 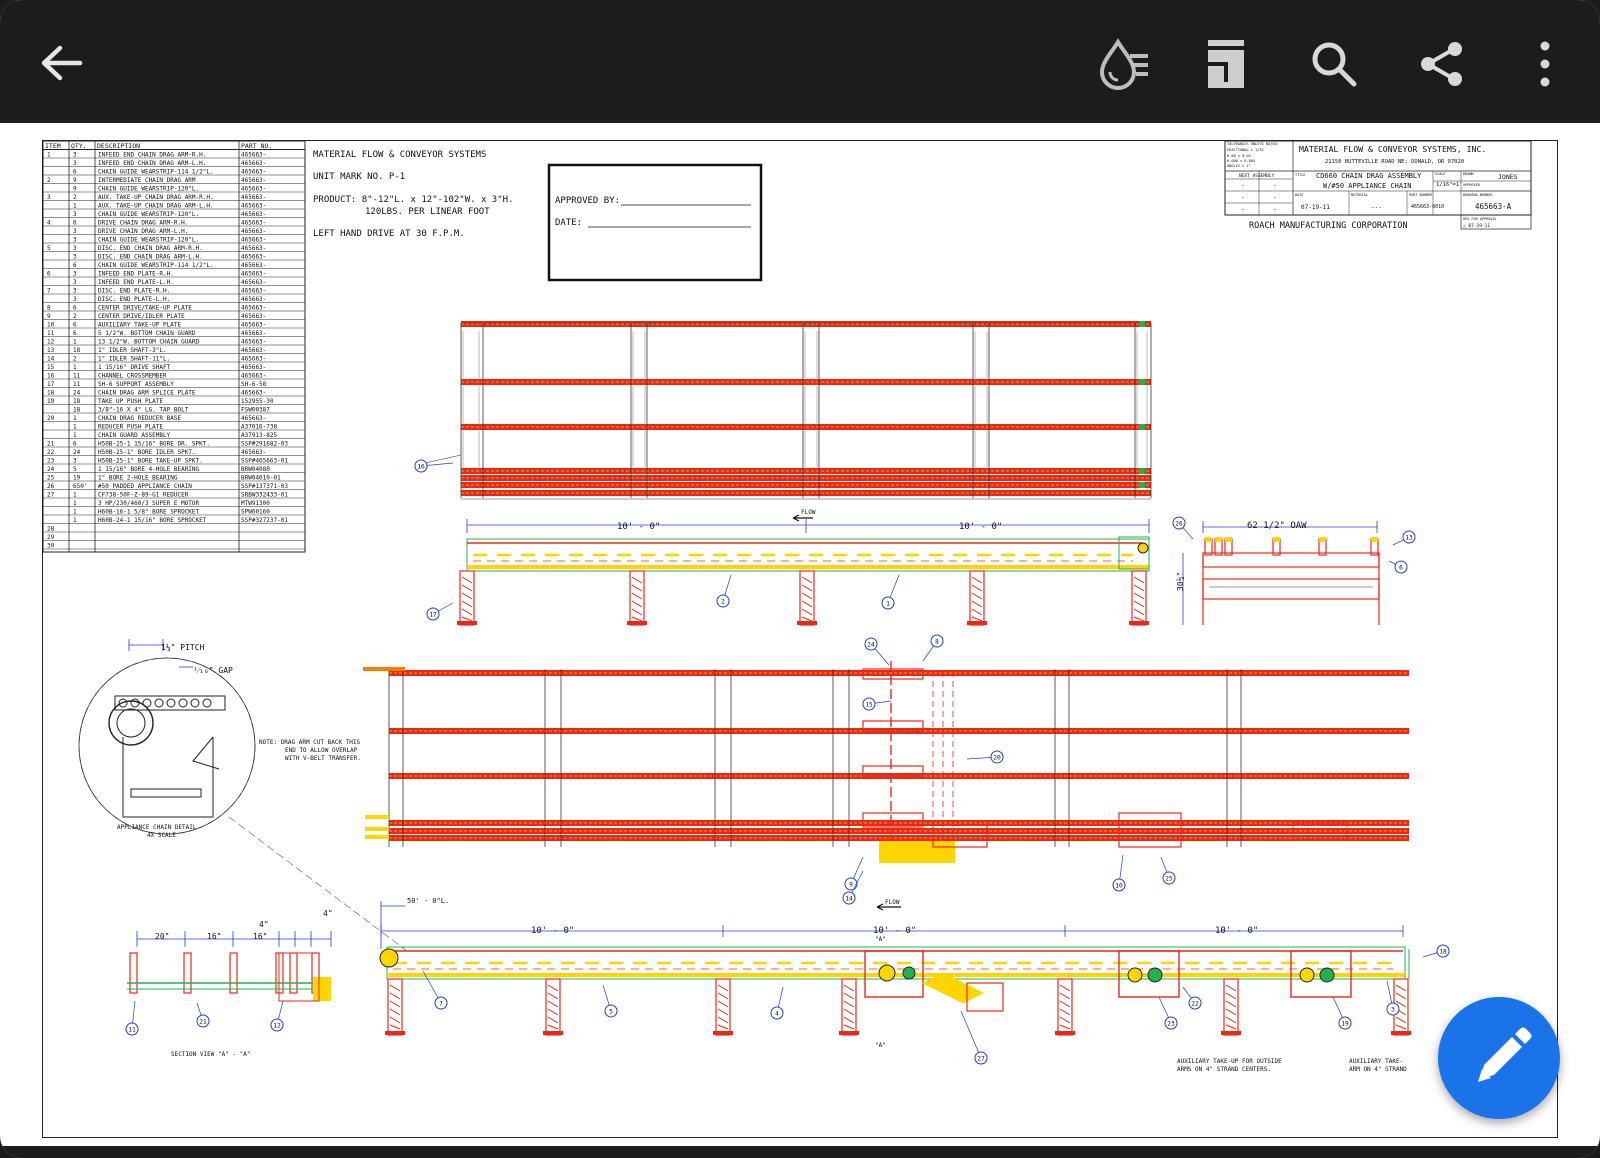 What do you see at coordinates (1499, 1058) in the screenshot?
I see `edit-fab-button` at bounding box center [1499, 1058].